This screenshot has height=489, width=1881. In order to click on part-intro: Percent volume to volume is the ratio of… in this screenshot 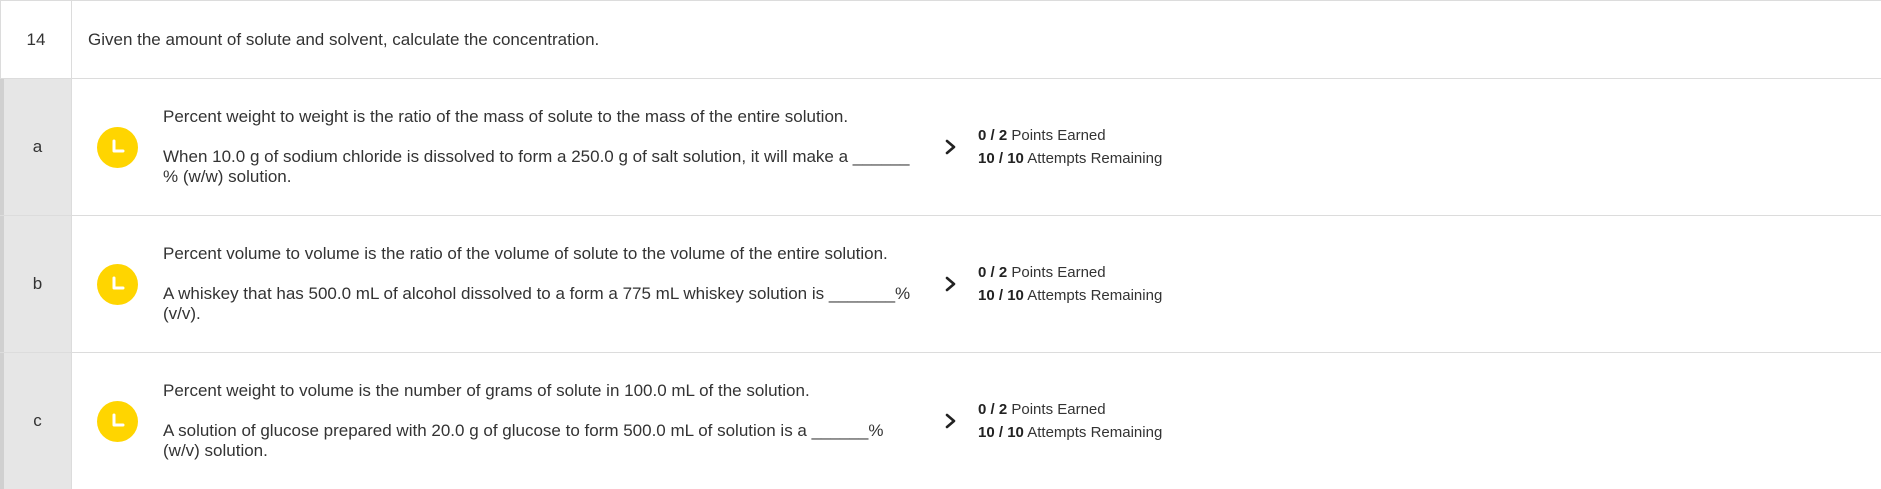, I will do `click(525, 253)`.